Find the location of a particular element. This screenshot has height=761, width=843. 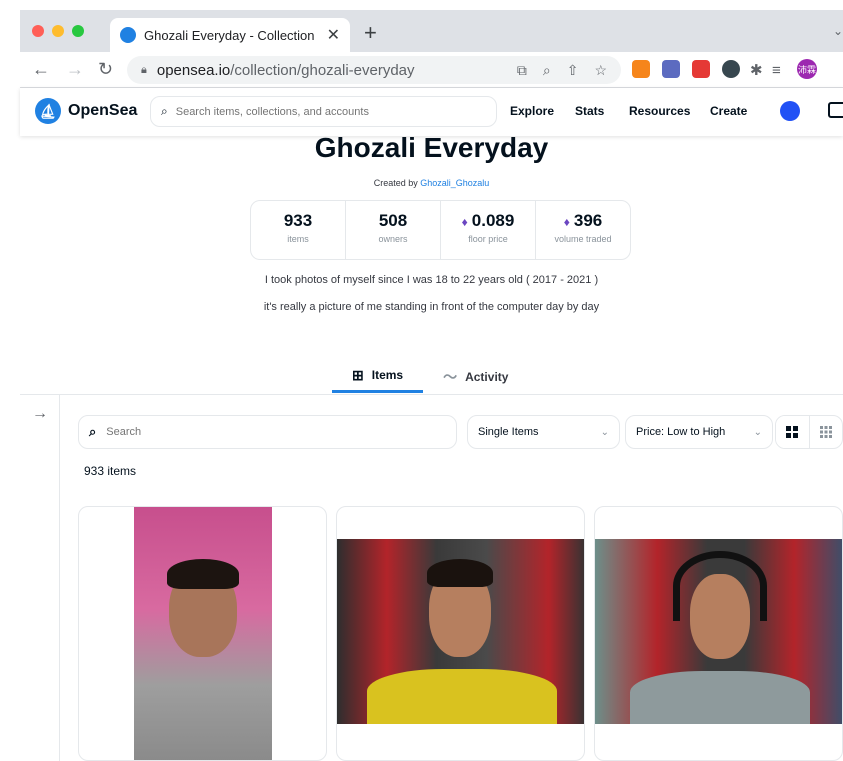

stat-label: items is located at coordinates (298, 239).